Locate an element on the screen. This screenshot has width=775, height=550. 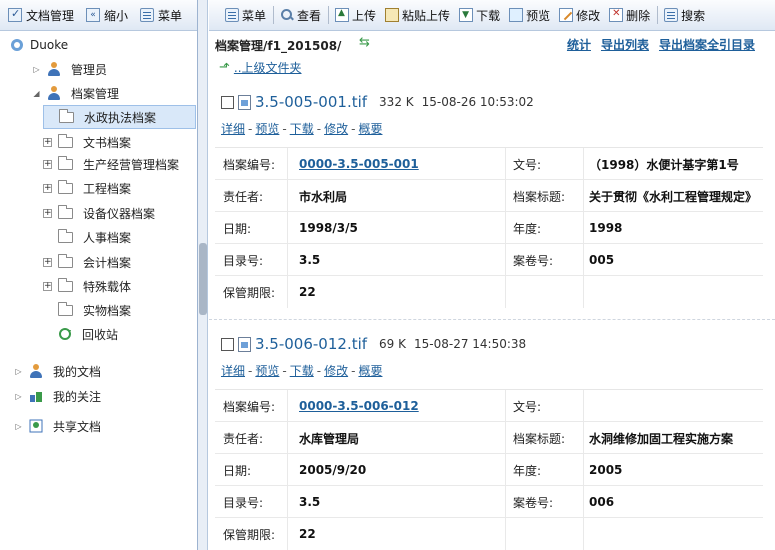
tree-item: + 生产经营管理档案 is located at coordinates (113, 164).